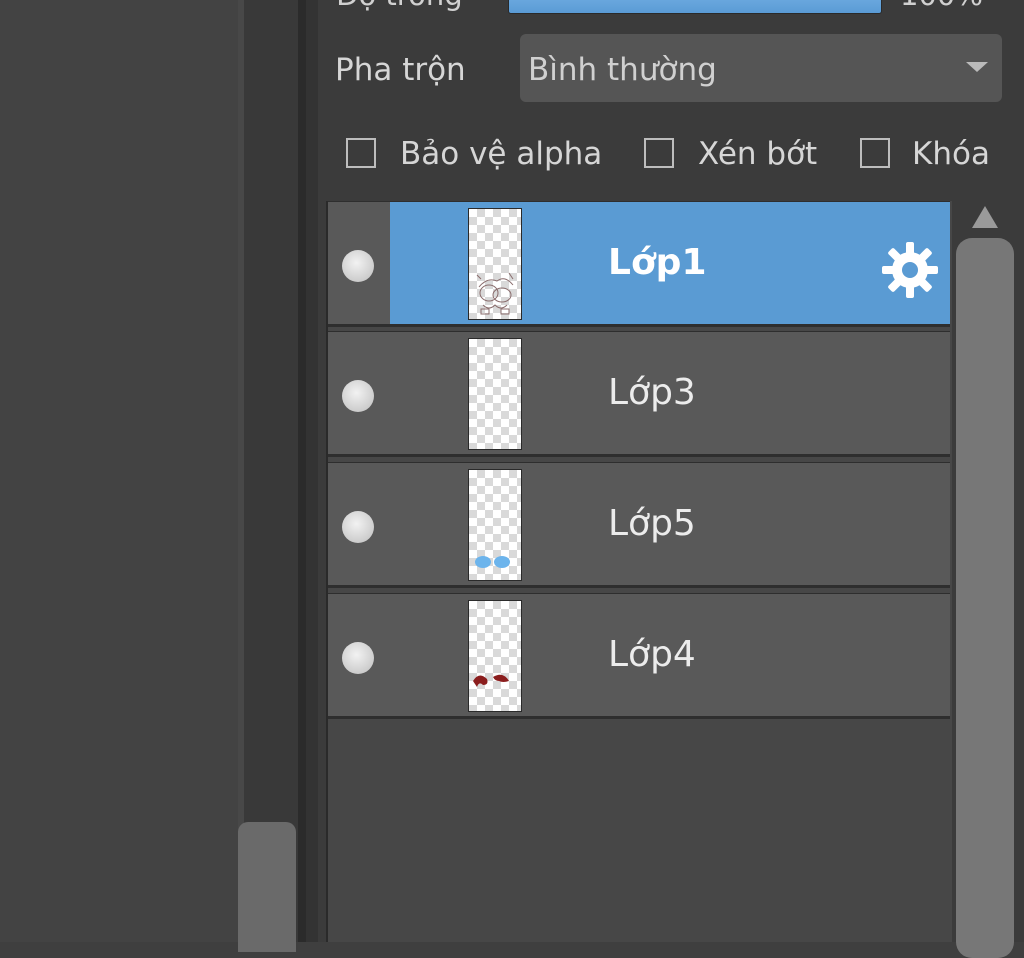  I want to click on arrow-up-icon, so click(985, 217).